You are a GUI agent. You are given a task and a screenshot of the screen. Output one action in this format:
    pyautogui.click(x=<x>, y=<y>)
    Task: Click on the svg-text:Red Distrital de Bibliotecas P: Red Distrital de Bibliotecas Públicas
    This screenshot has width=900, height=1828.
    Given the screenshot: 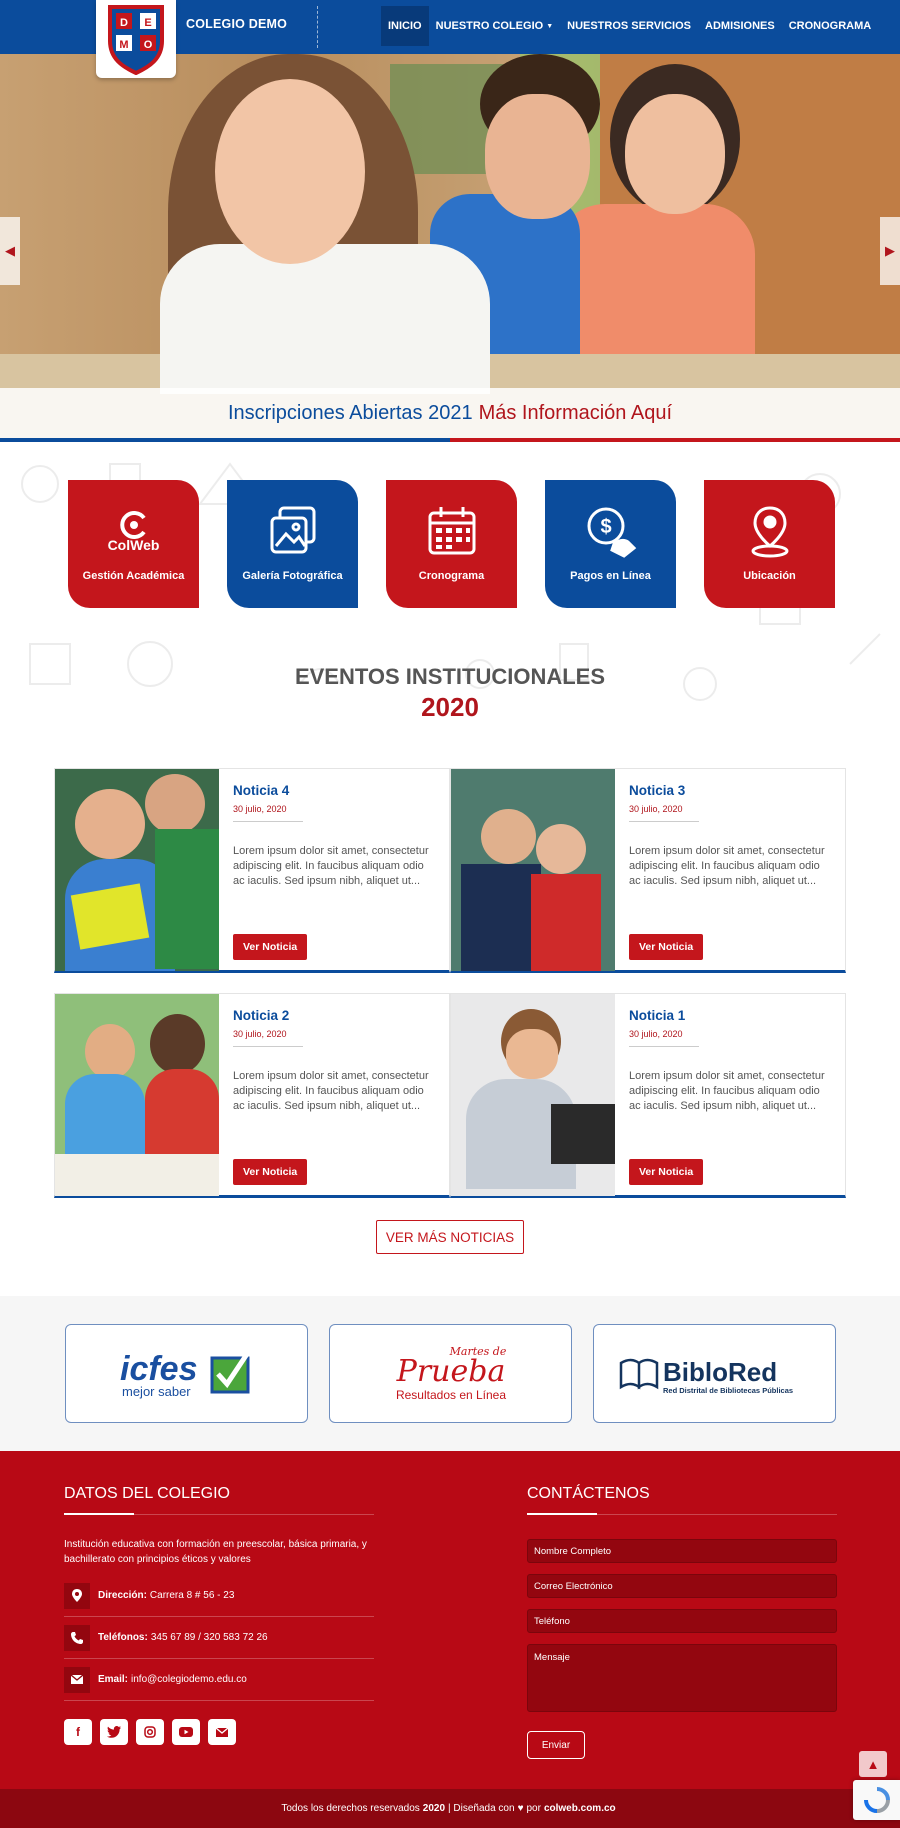 What is the action you would take?
    pyautogui.click(x=728, y=1390)
    